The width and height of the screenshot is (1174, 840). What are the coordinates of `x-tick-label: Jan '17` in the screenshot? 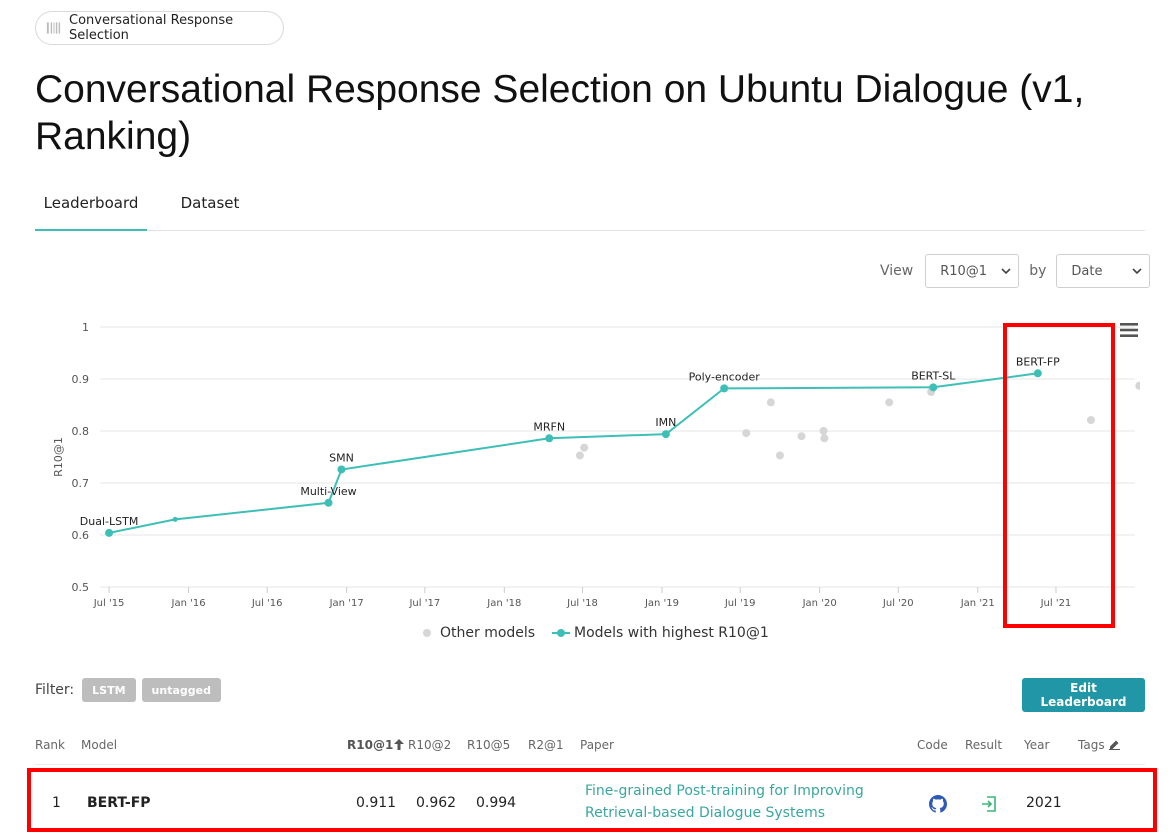 It's located at (346, 603).